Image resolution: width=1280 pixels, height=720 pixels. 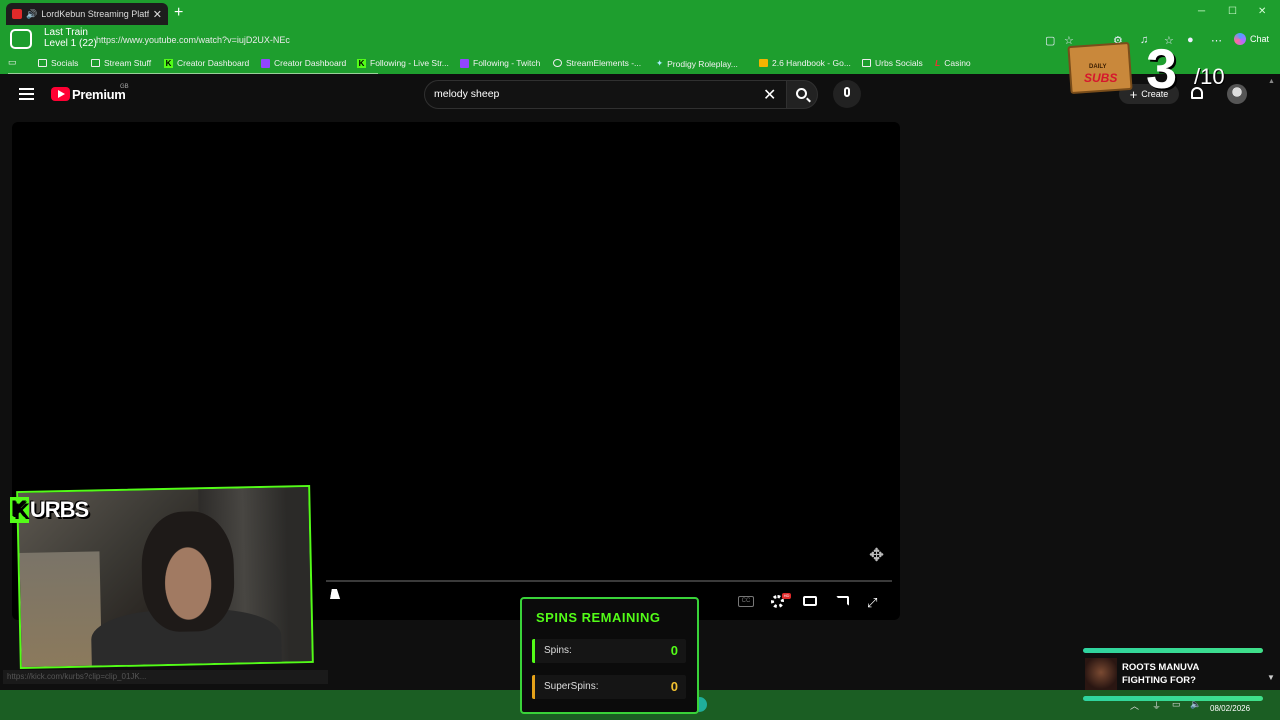 What do you see at coordinates (640, 14) in the screenshot?
I see `browser-tabstrip` at bounding box center [640, 14].